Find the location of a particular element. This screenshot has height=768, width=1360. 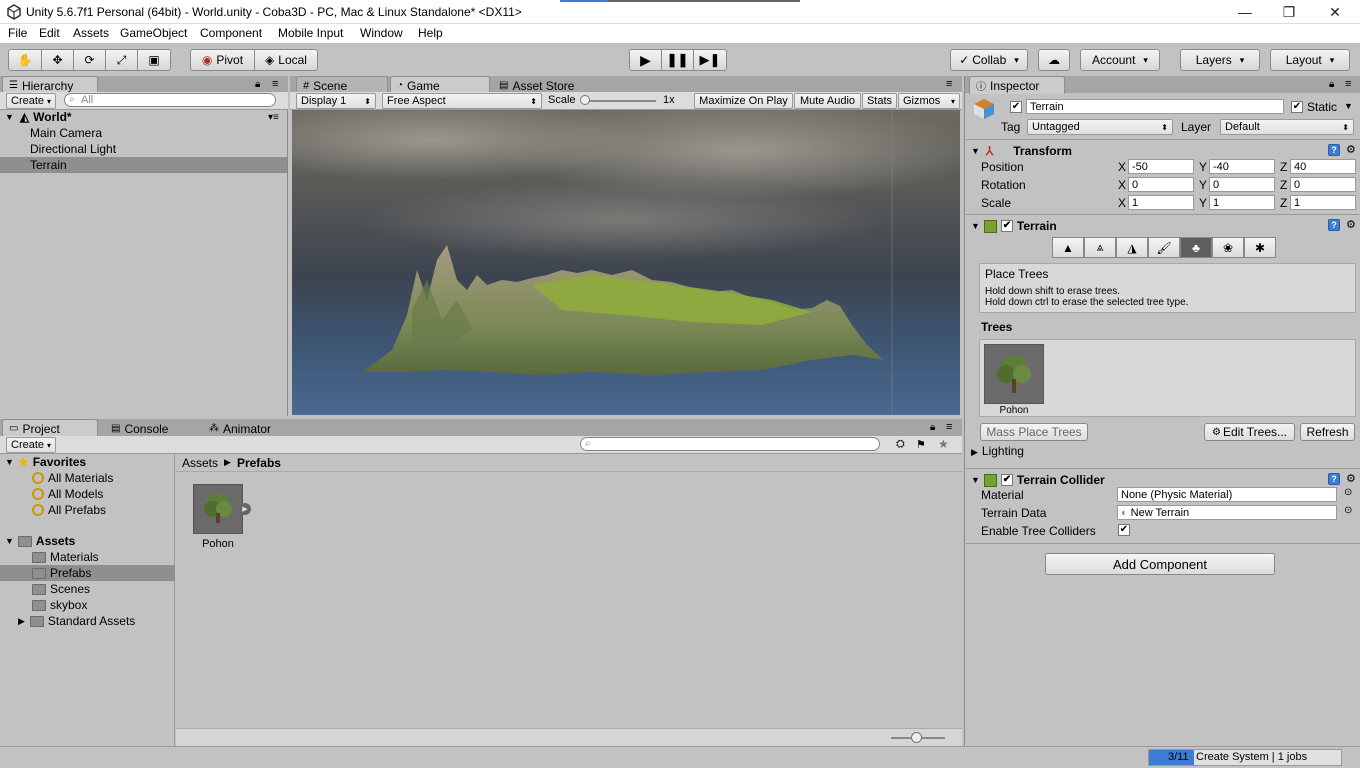

pivot-button: ◉ Pivot is located at coordinates (222, 60).